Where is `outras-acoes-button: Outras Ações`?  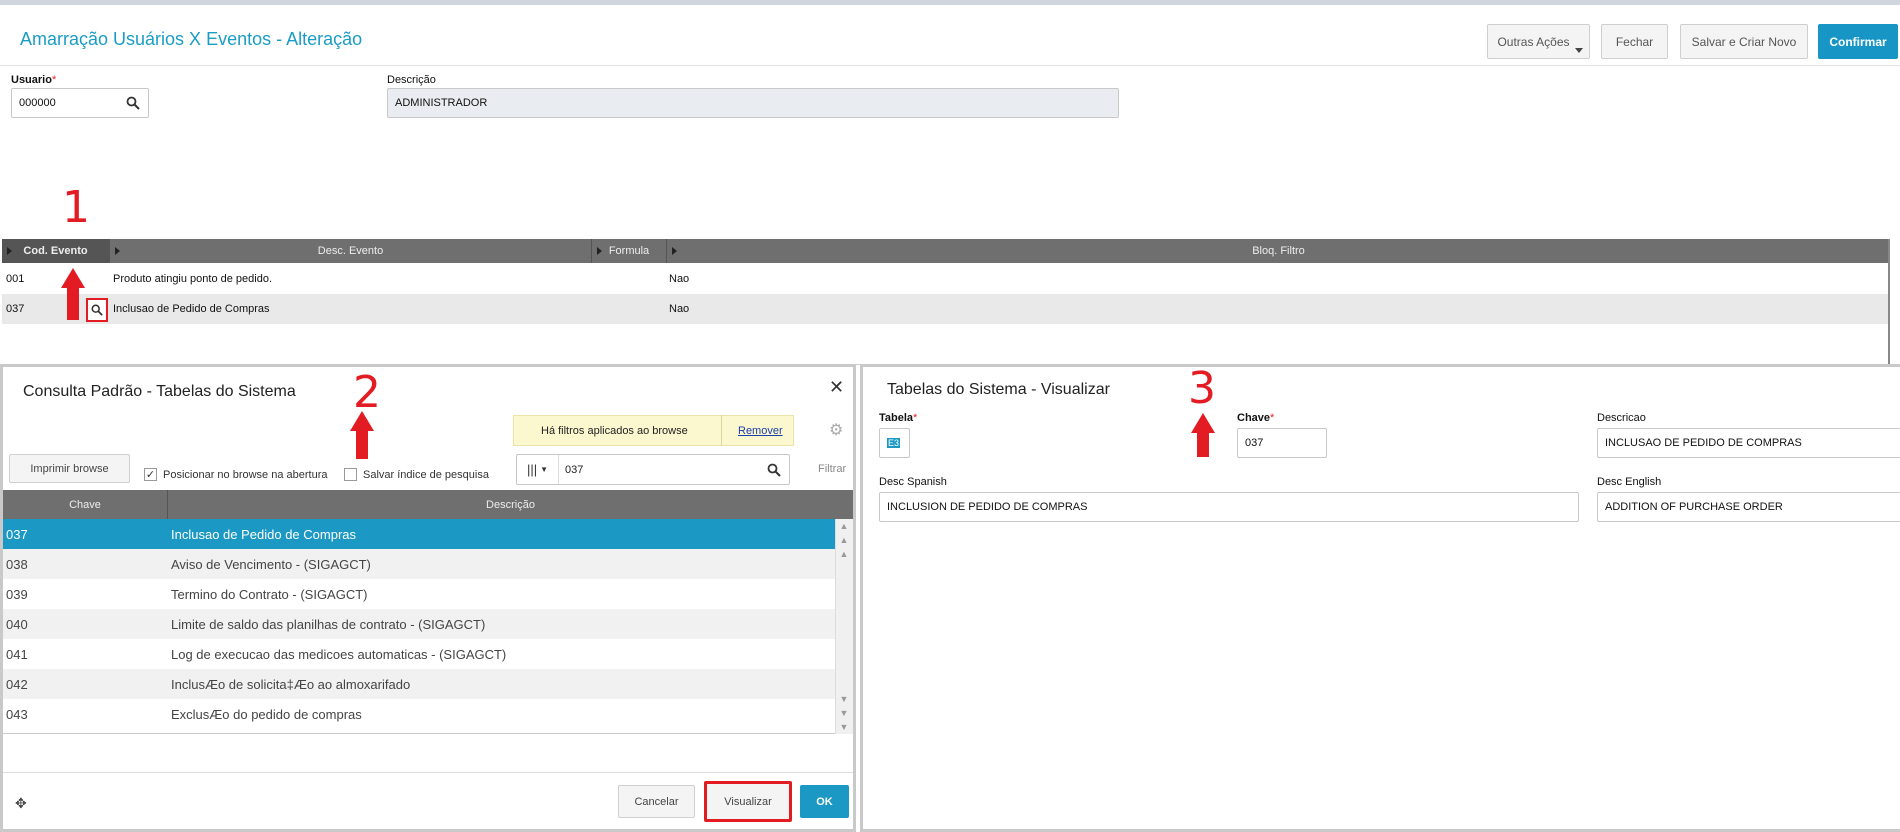
outras-acoes-button: Outras Ações is located at coordinates (1538, 41).